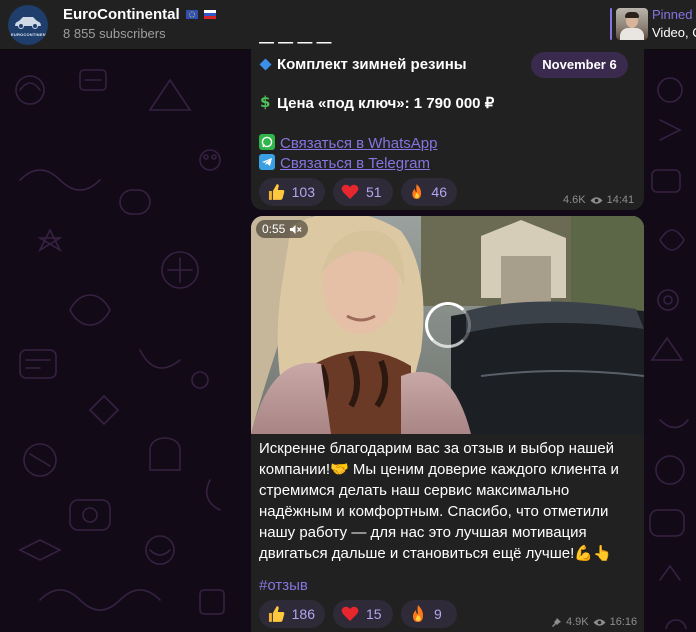 The height and width of the screenshot is (632, 696). I want to click on telegram-link-row: Связаться в Telegram, so click(344, 163).